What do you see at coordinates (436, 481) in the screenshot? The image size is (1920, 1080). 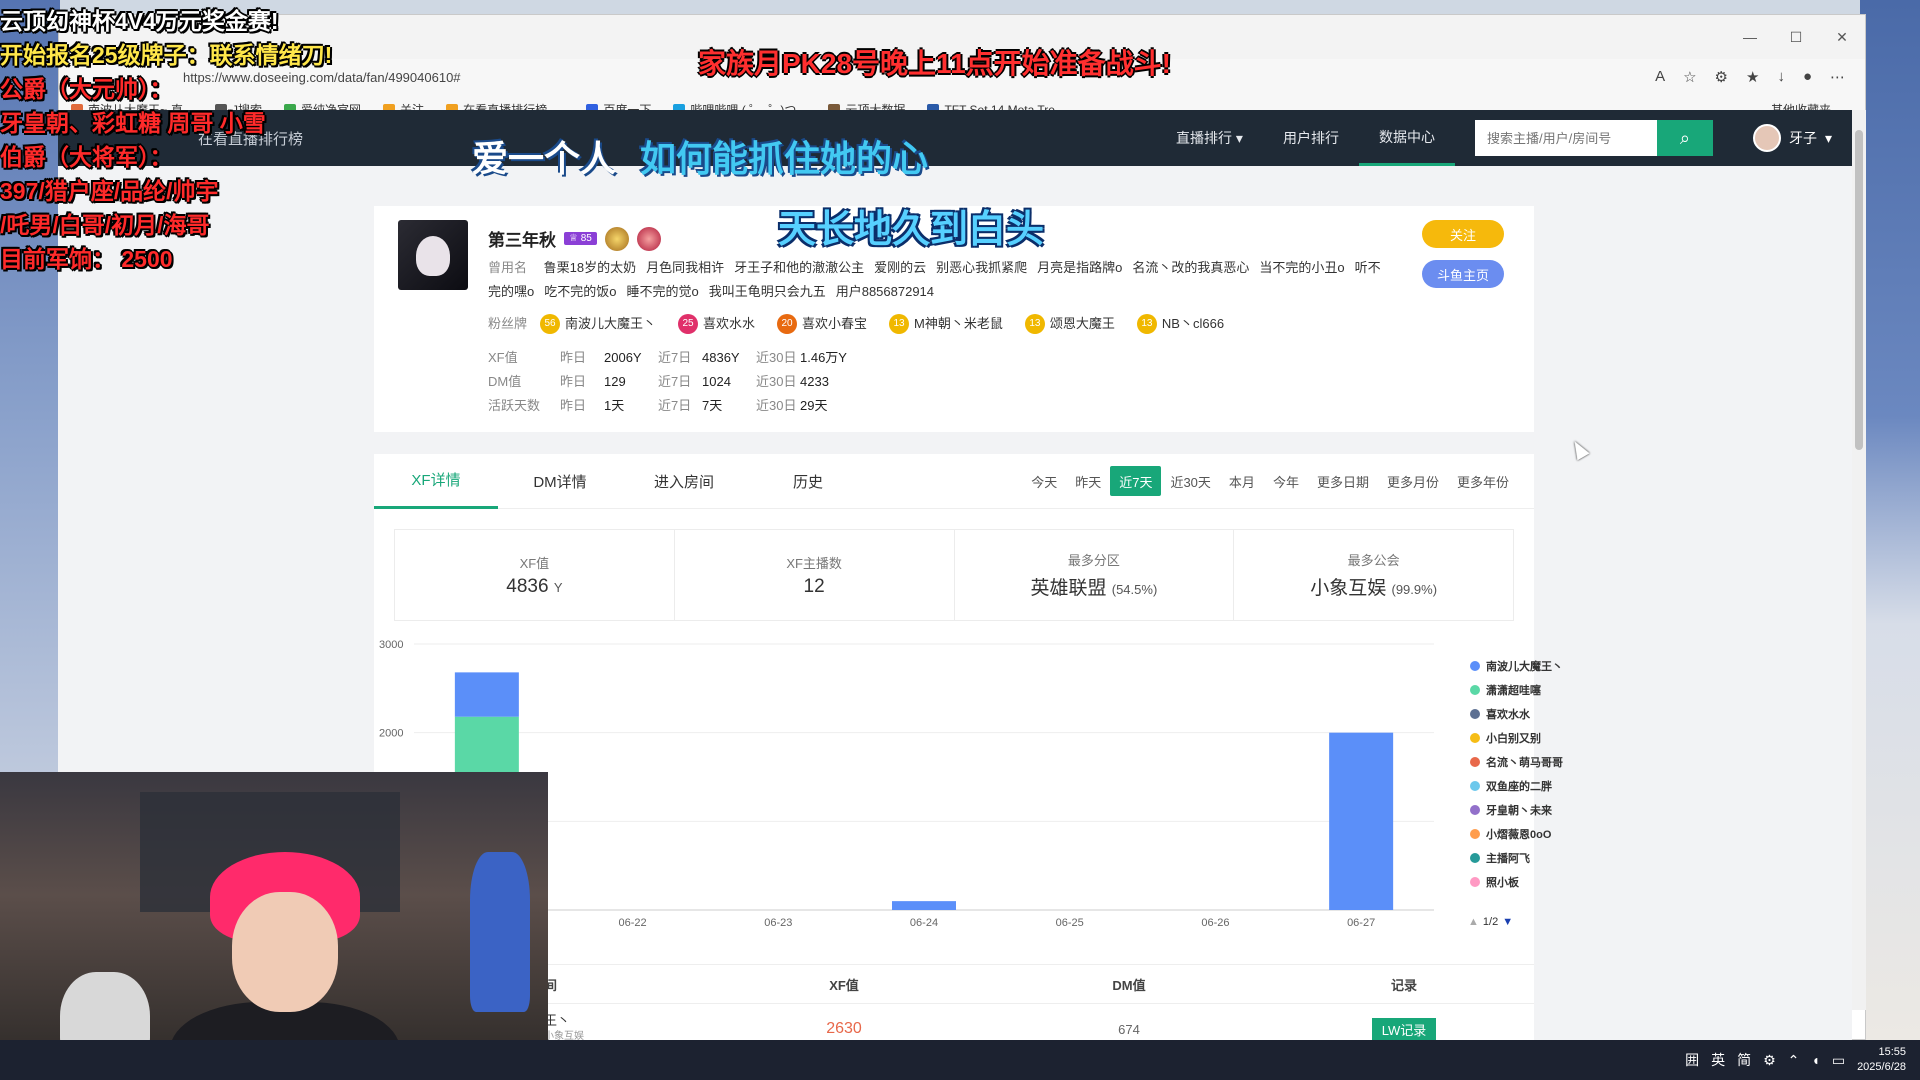 I see `tab-xf-detail: XF详情` at bounding box center [436, 481].